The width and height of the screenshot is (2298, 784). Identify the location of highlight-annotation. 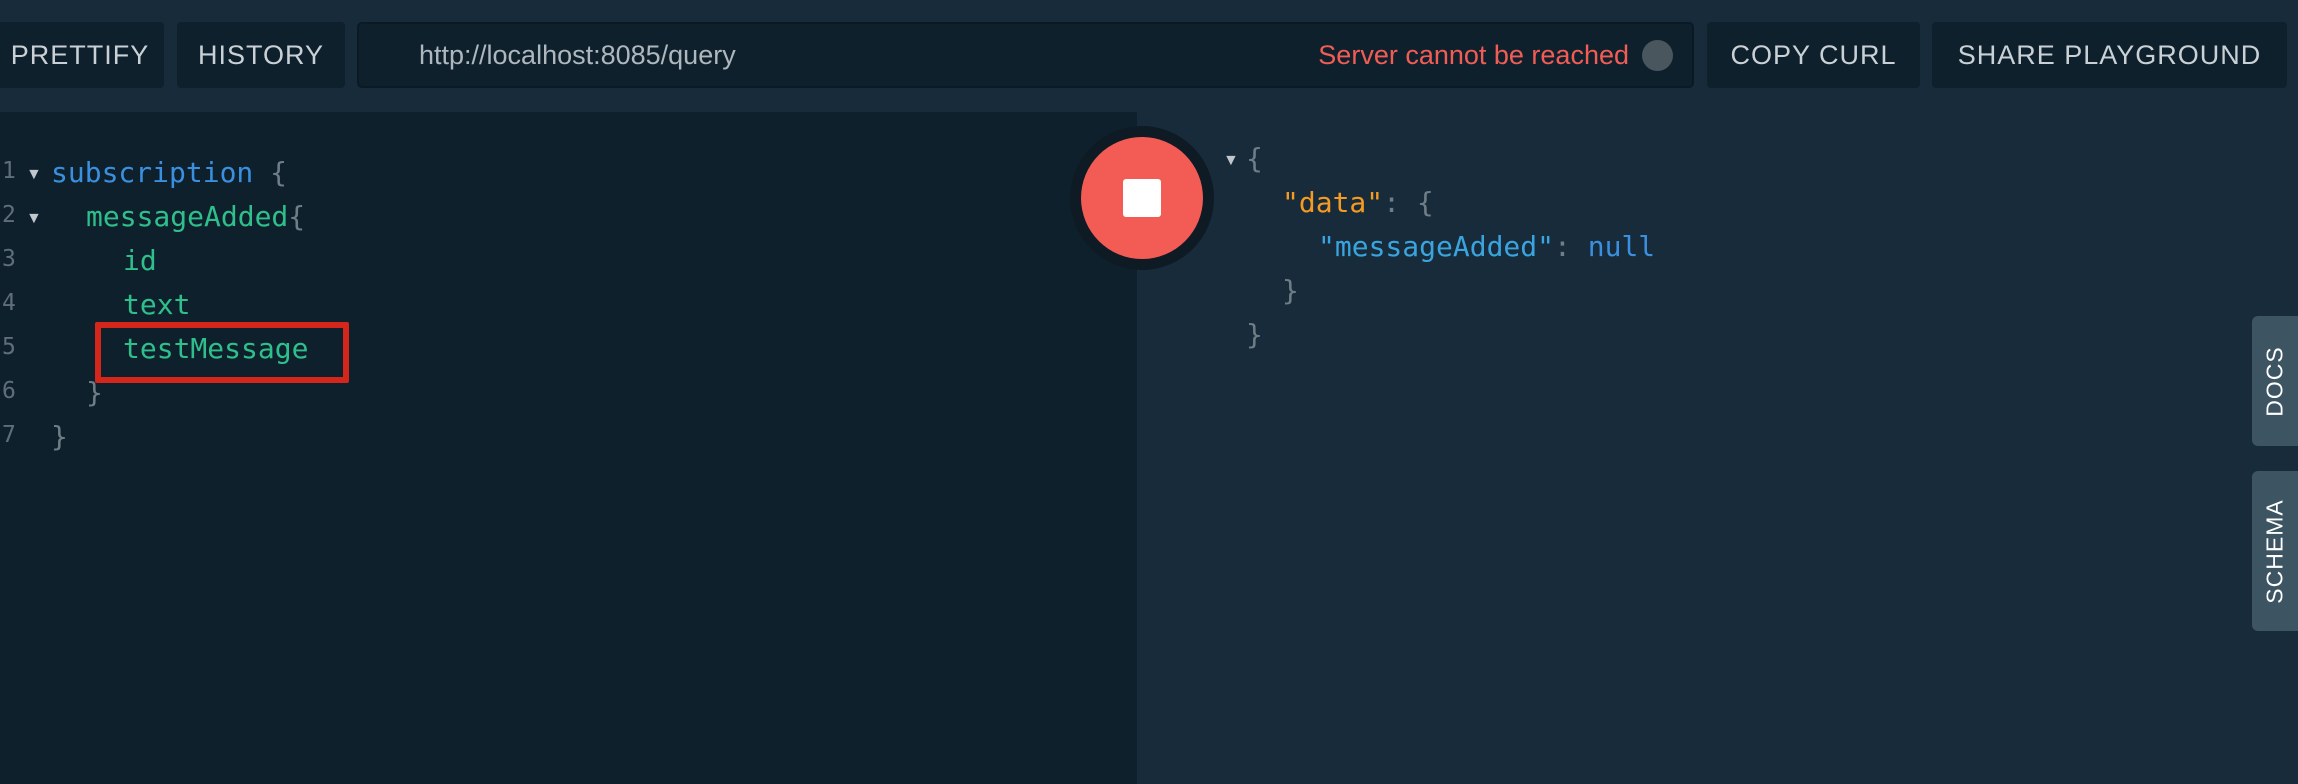
(222, 352).